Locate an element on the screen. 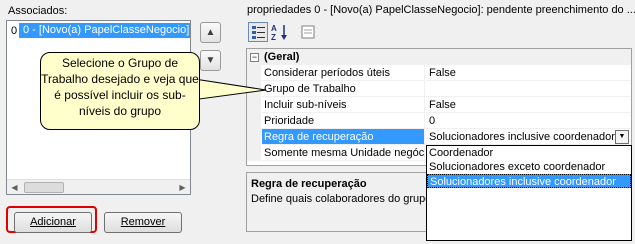  sort-az-icon: A Z is located at coordinates (279, 33).